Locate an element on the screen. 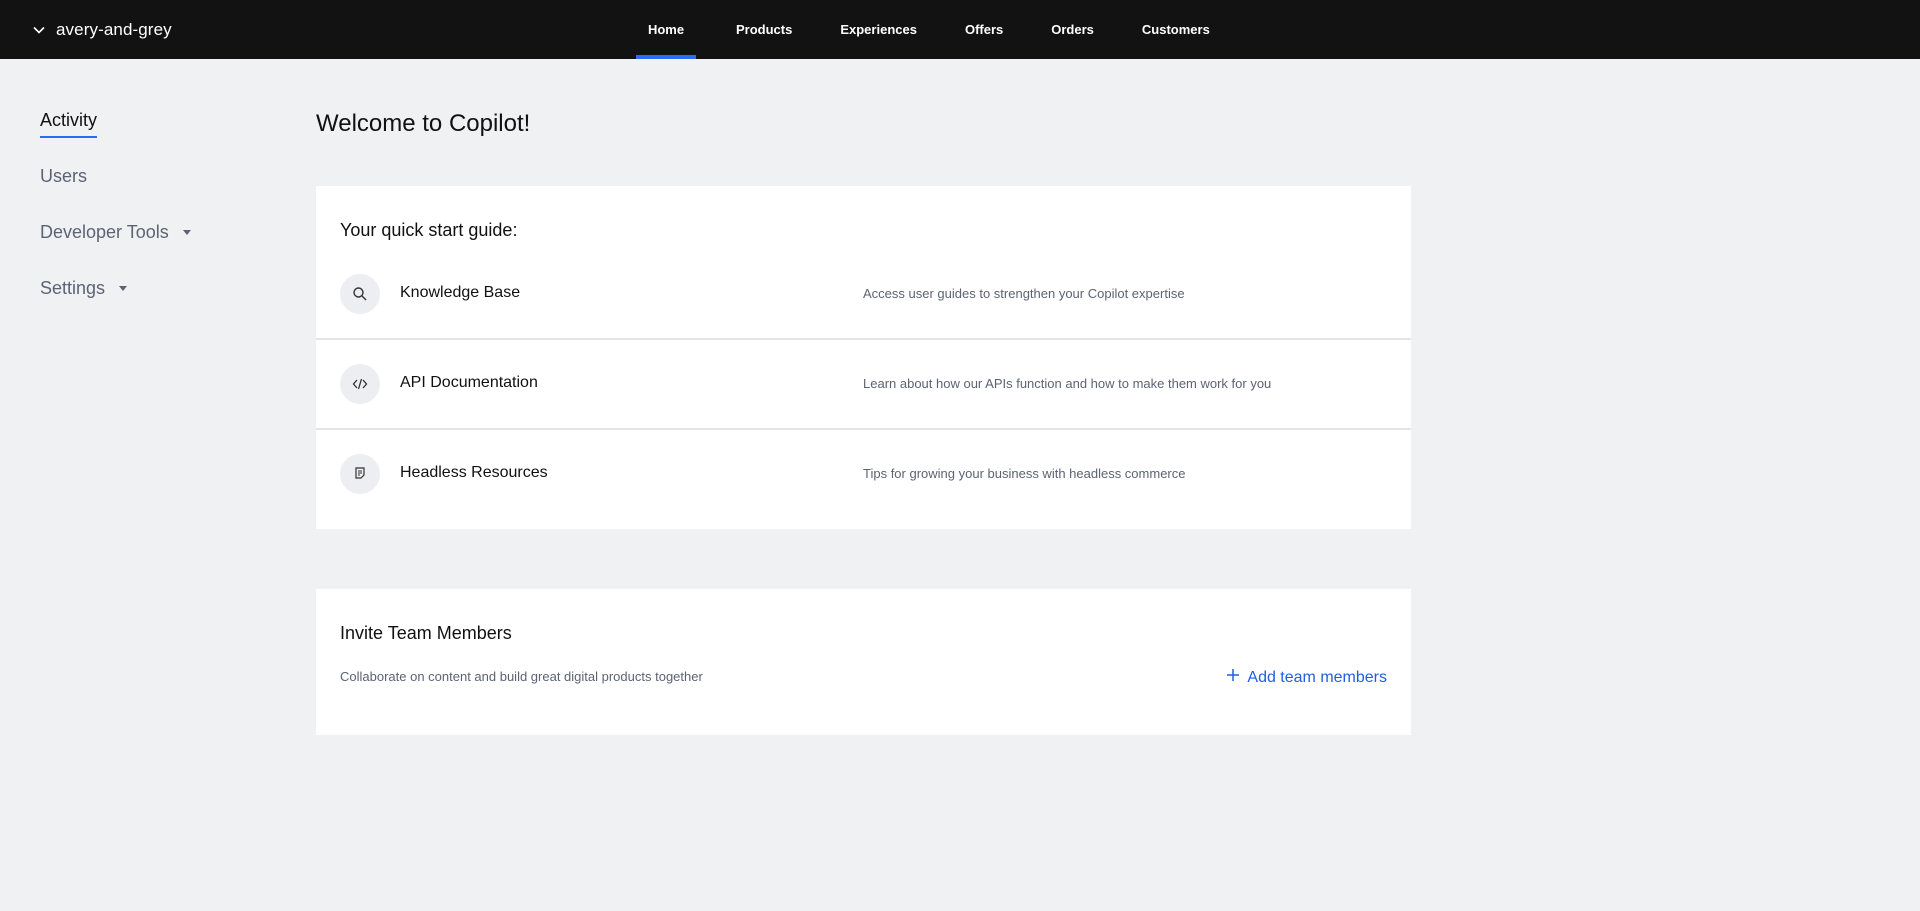  invite-heading: Invite Team Members is located at coordinates (426, 633).